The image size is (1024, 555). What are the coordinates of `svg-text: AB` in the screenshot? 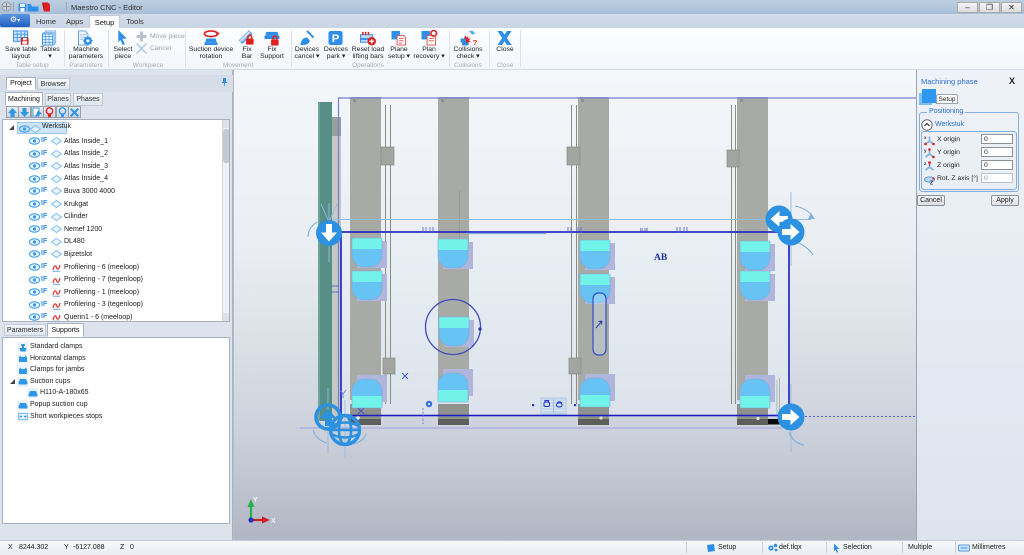 It's located at (661, 258).